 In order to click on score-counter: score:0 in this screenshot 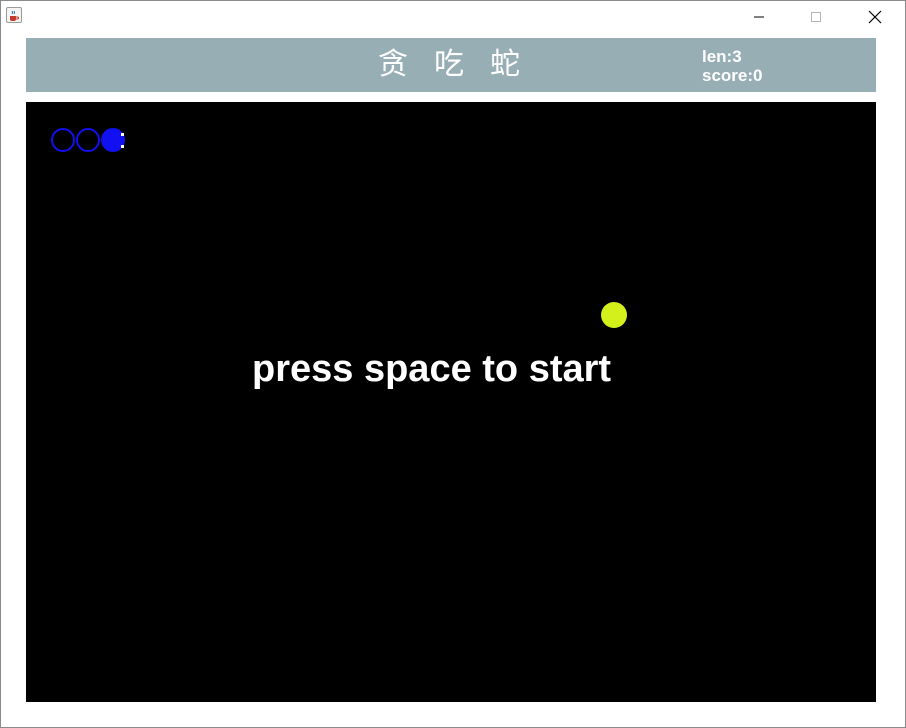, I will do `click(732, 75)`.